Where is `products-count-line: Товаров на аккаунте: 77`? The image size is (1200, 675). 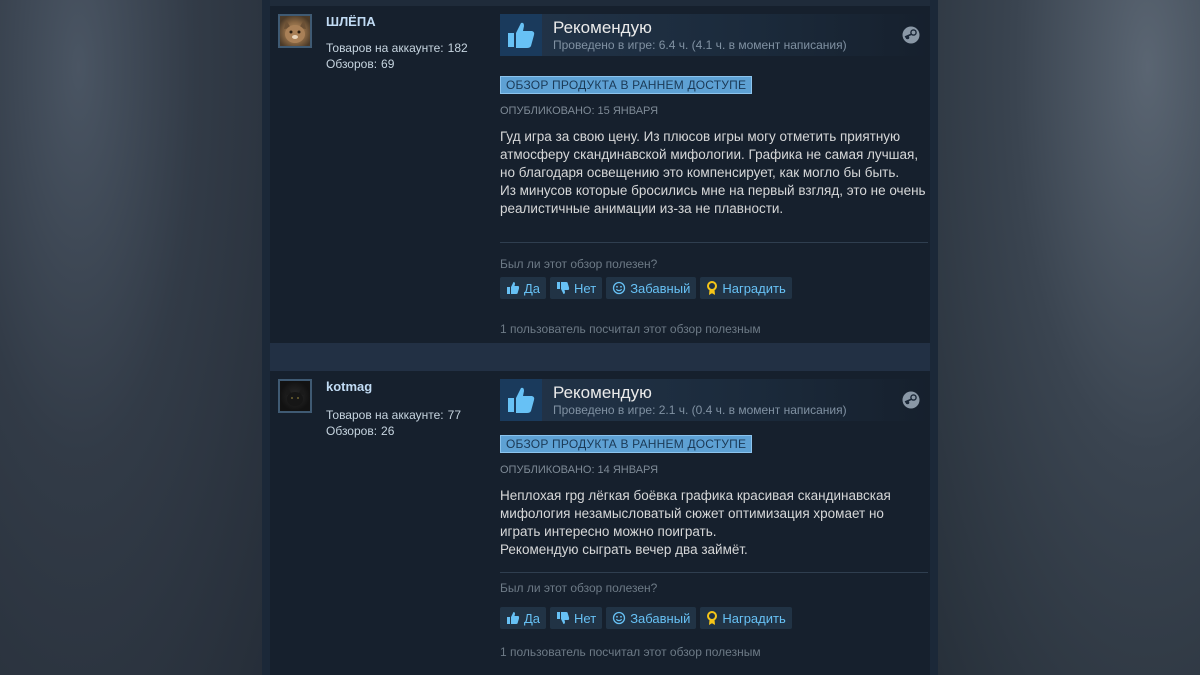
products-count-line: Товаров на аккаунте: 77 is located at coordinates (393, 415).